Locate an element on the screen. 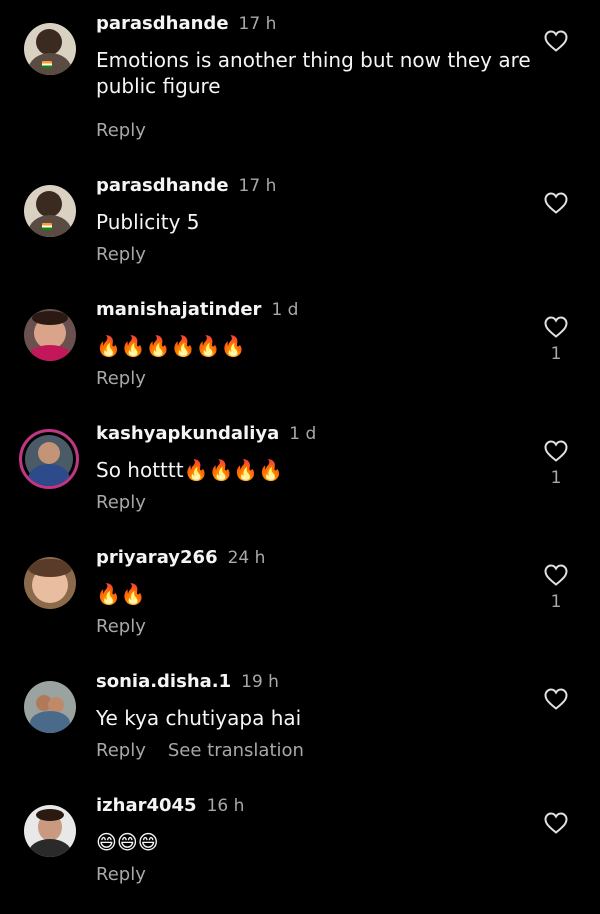 The image size is (600, 914). comment-text: Ye kya chutiyapa hai is located at coordinates (199, 718).